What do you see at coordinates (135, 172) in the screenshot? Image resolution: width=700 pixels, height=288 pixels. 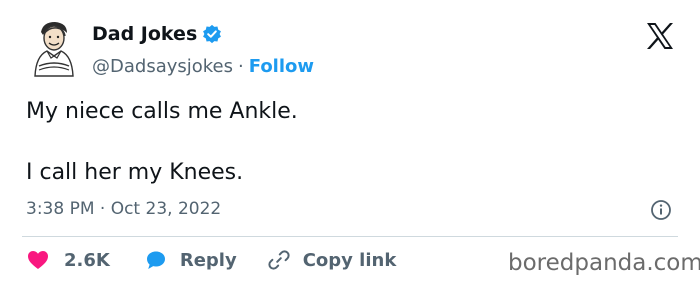 I see `tweet-line-2: I call her my Knees.` at bounding box center [135, 172].